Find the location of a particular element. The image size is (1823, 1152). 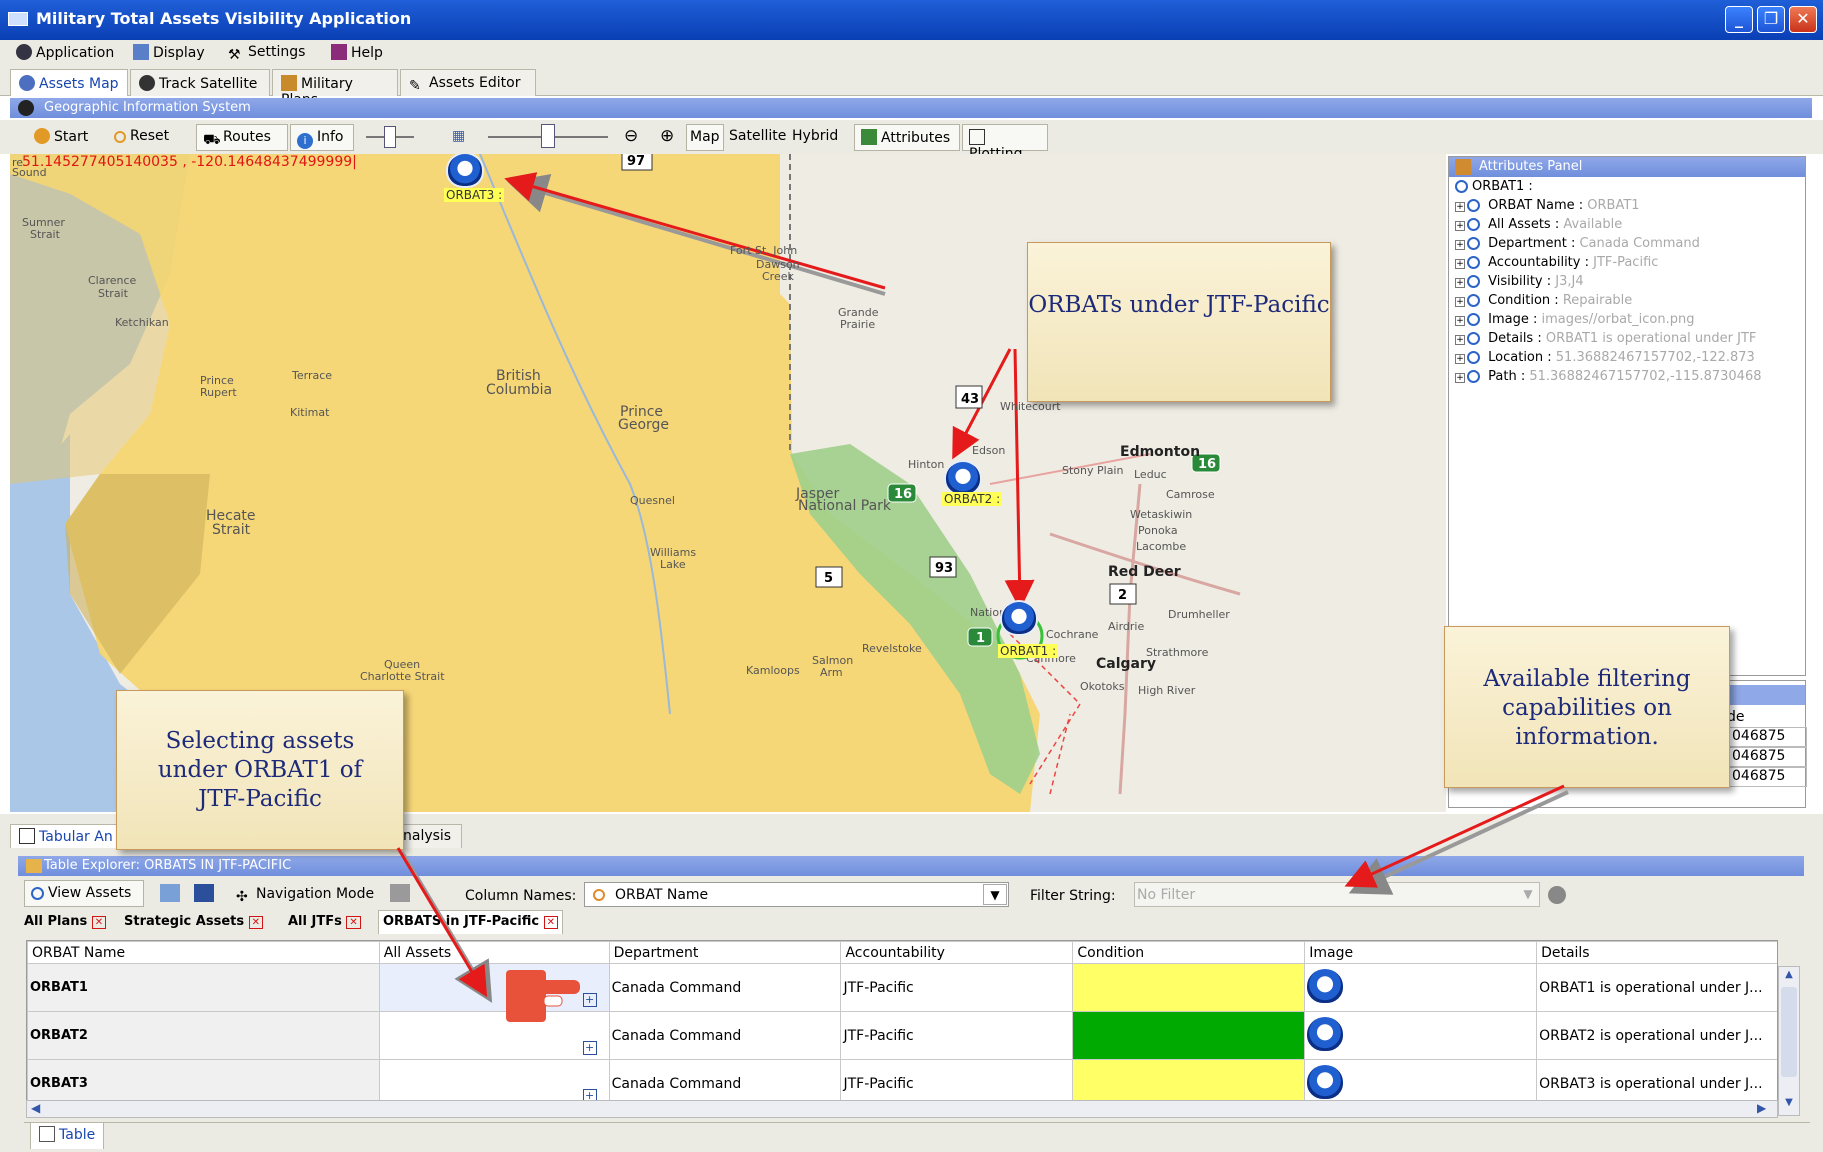

opacity-slider-thumb is located at coordinates (390, 137).